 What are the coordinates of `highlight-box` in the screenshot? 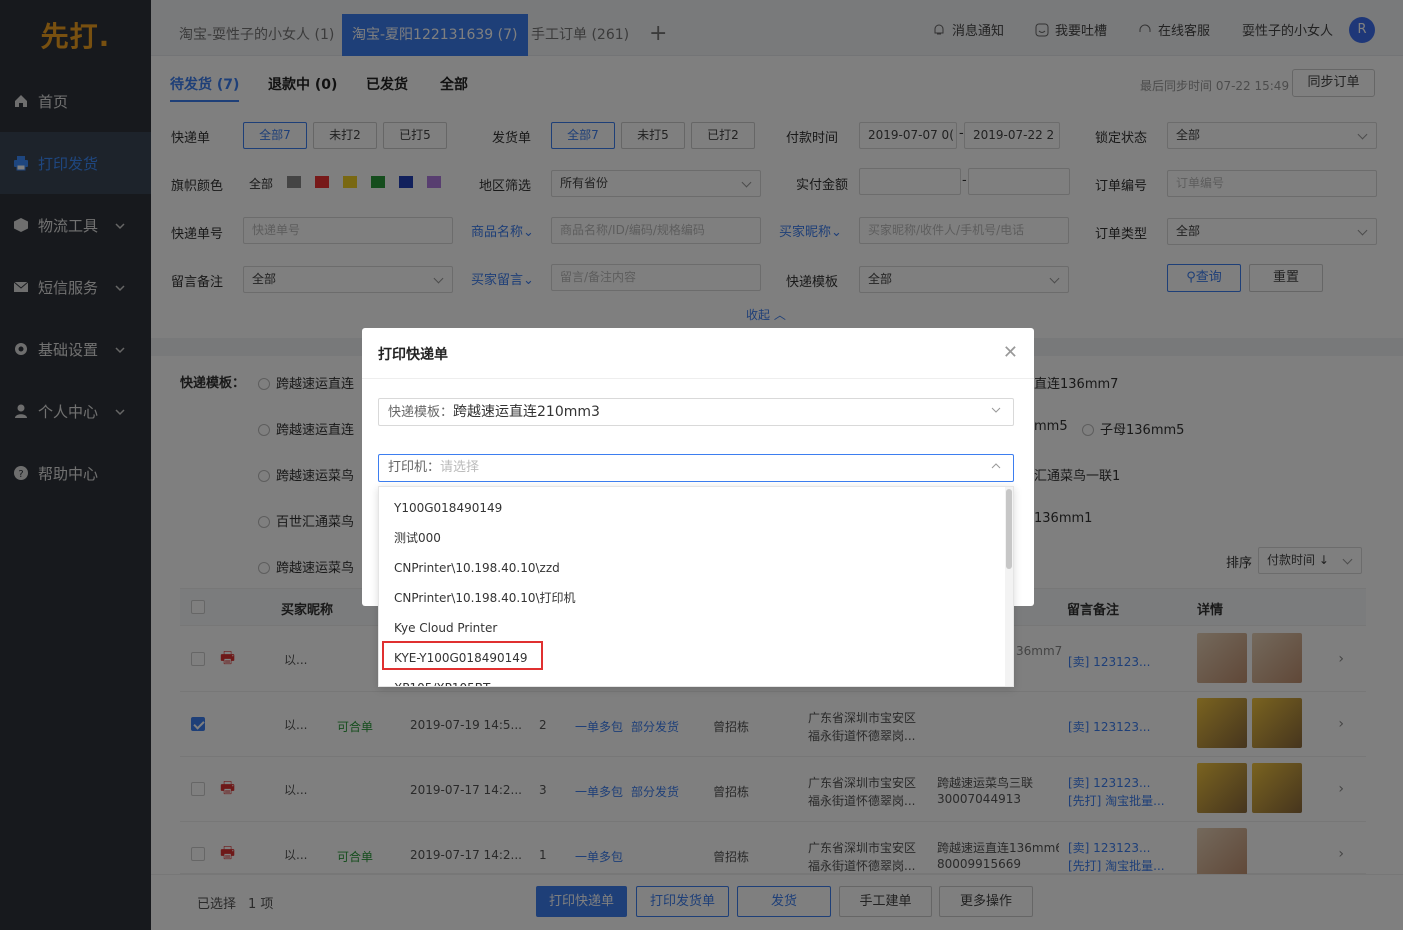 It's located at (462, 655).